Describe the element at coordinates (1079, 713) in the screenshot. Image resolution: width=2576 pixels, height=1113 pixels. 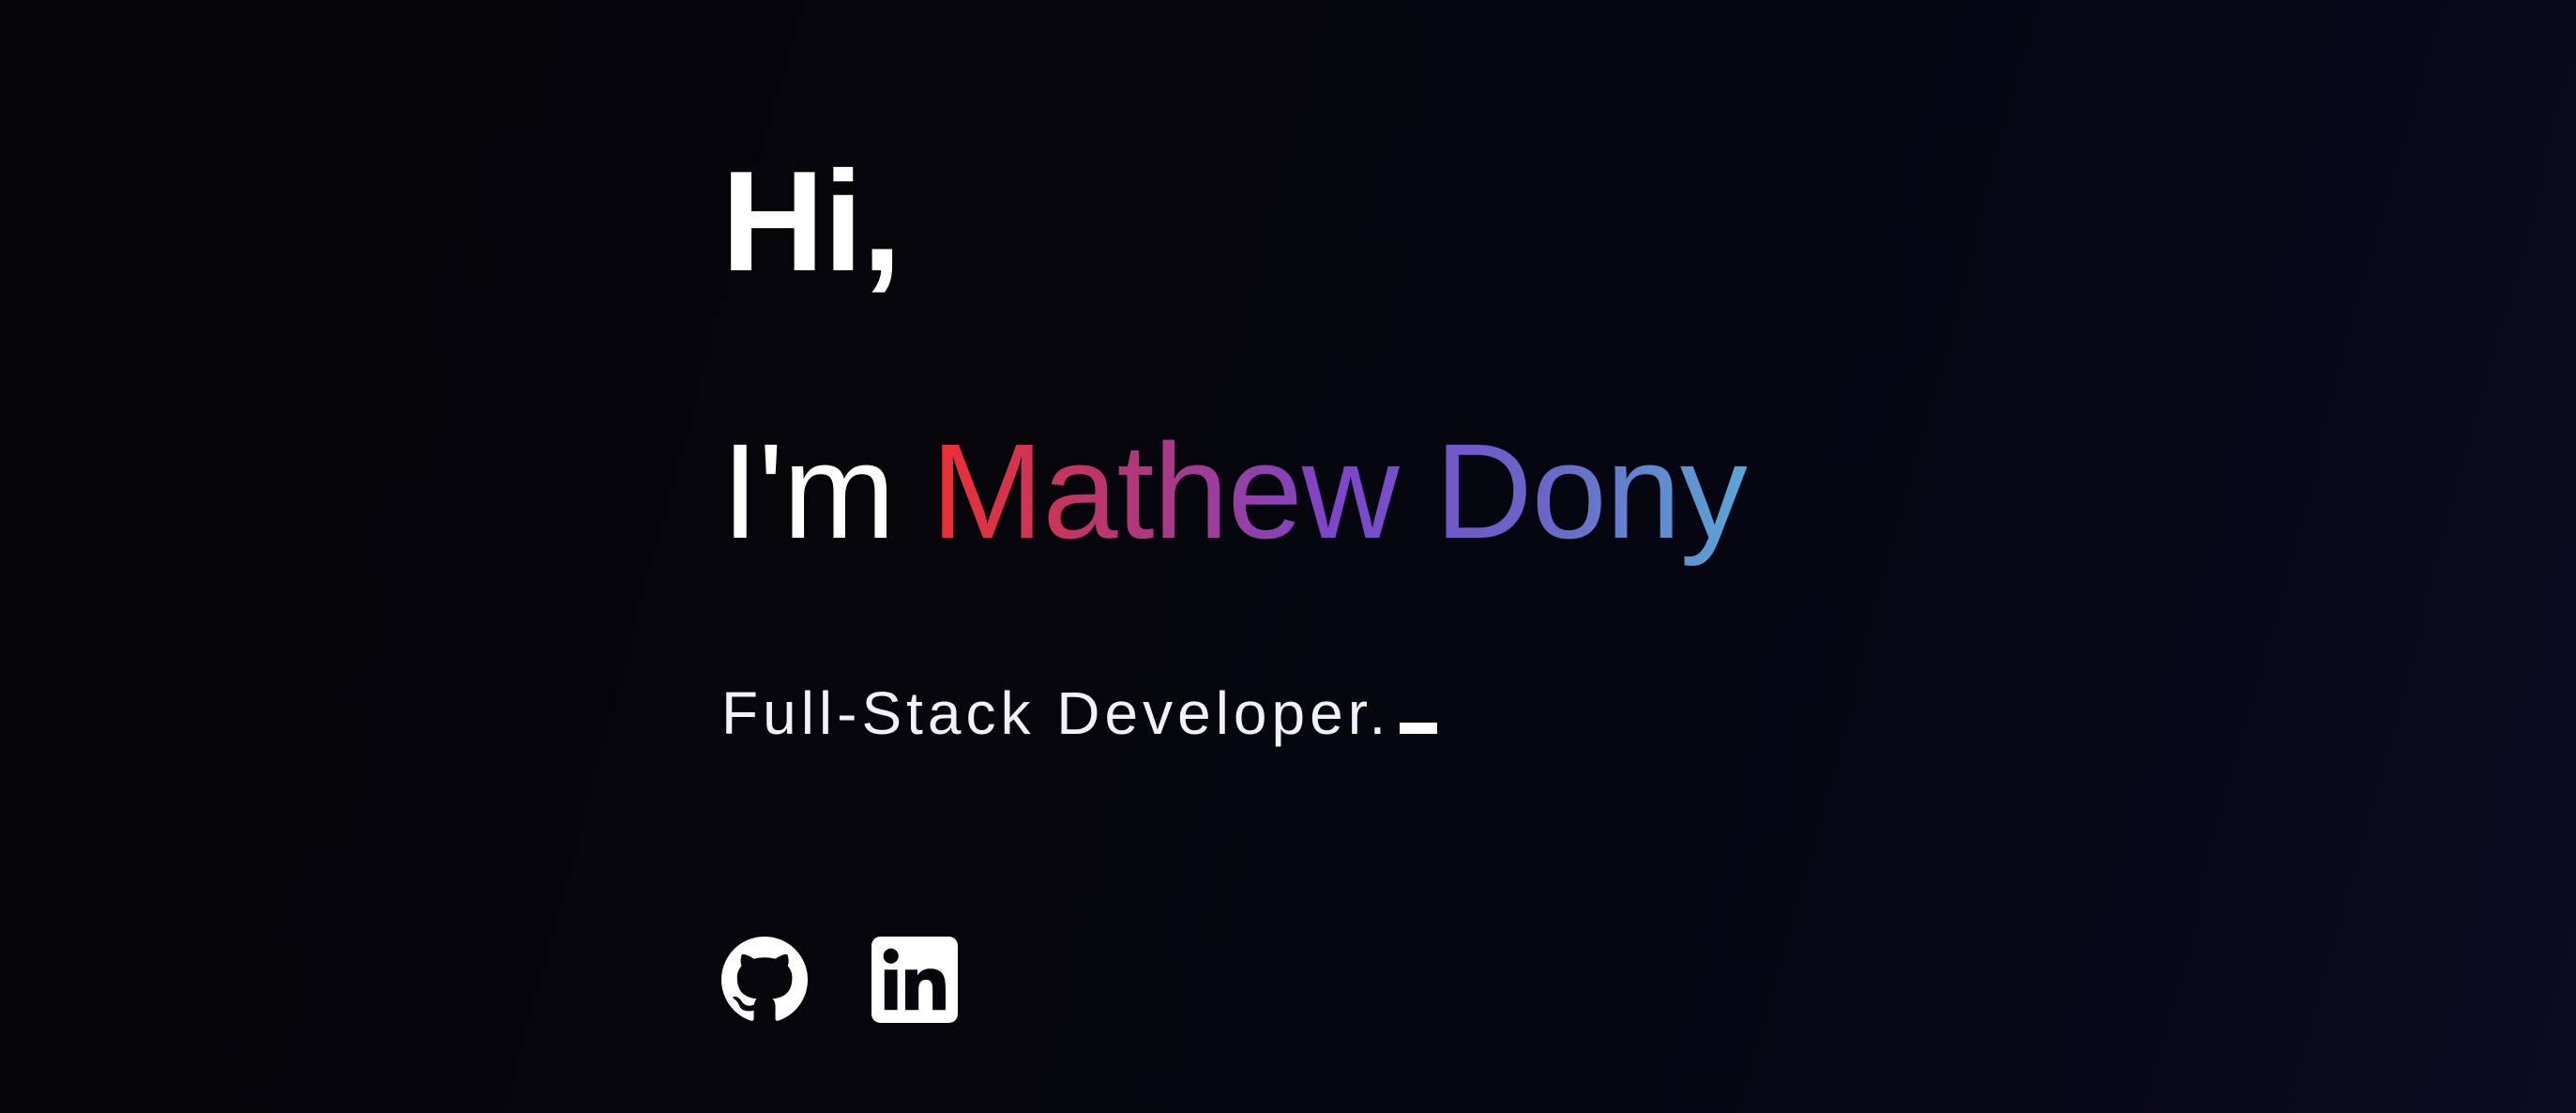
I see `role-text: Full-Stack Developer.` at that location.